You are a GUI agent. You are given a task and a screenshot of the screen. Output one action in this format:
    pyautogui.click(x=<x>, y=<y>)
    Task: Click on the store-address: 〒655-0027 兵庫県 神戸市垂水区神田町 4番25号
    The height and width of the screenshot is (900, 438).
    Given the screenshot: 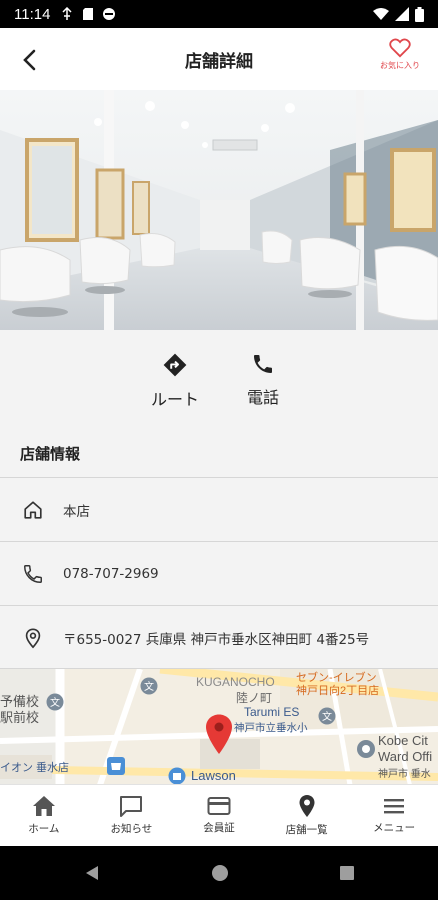 What is the action you would take?
    pyautogui.click(x=216, y=639)
    